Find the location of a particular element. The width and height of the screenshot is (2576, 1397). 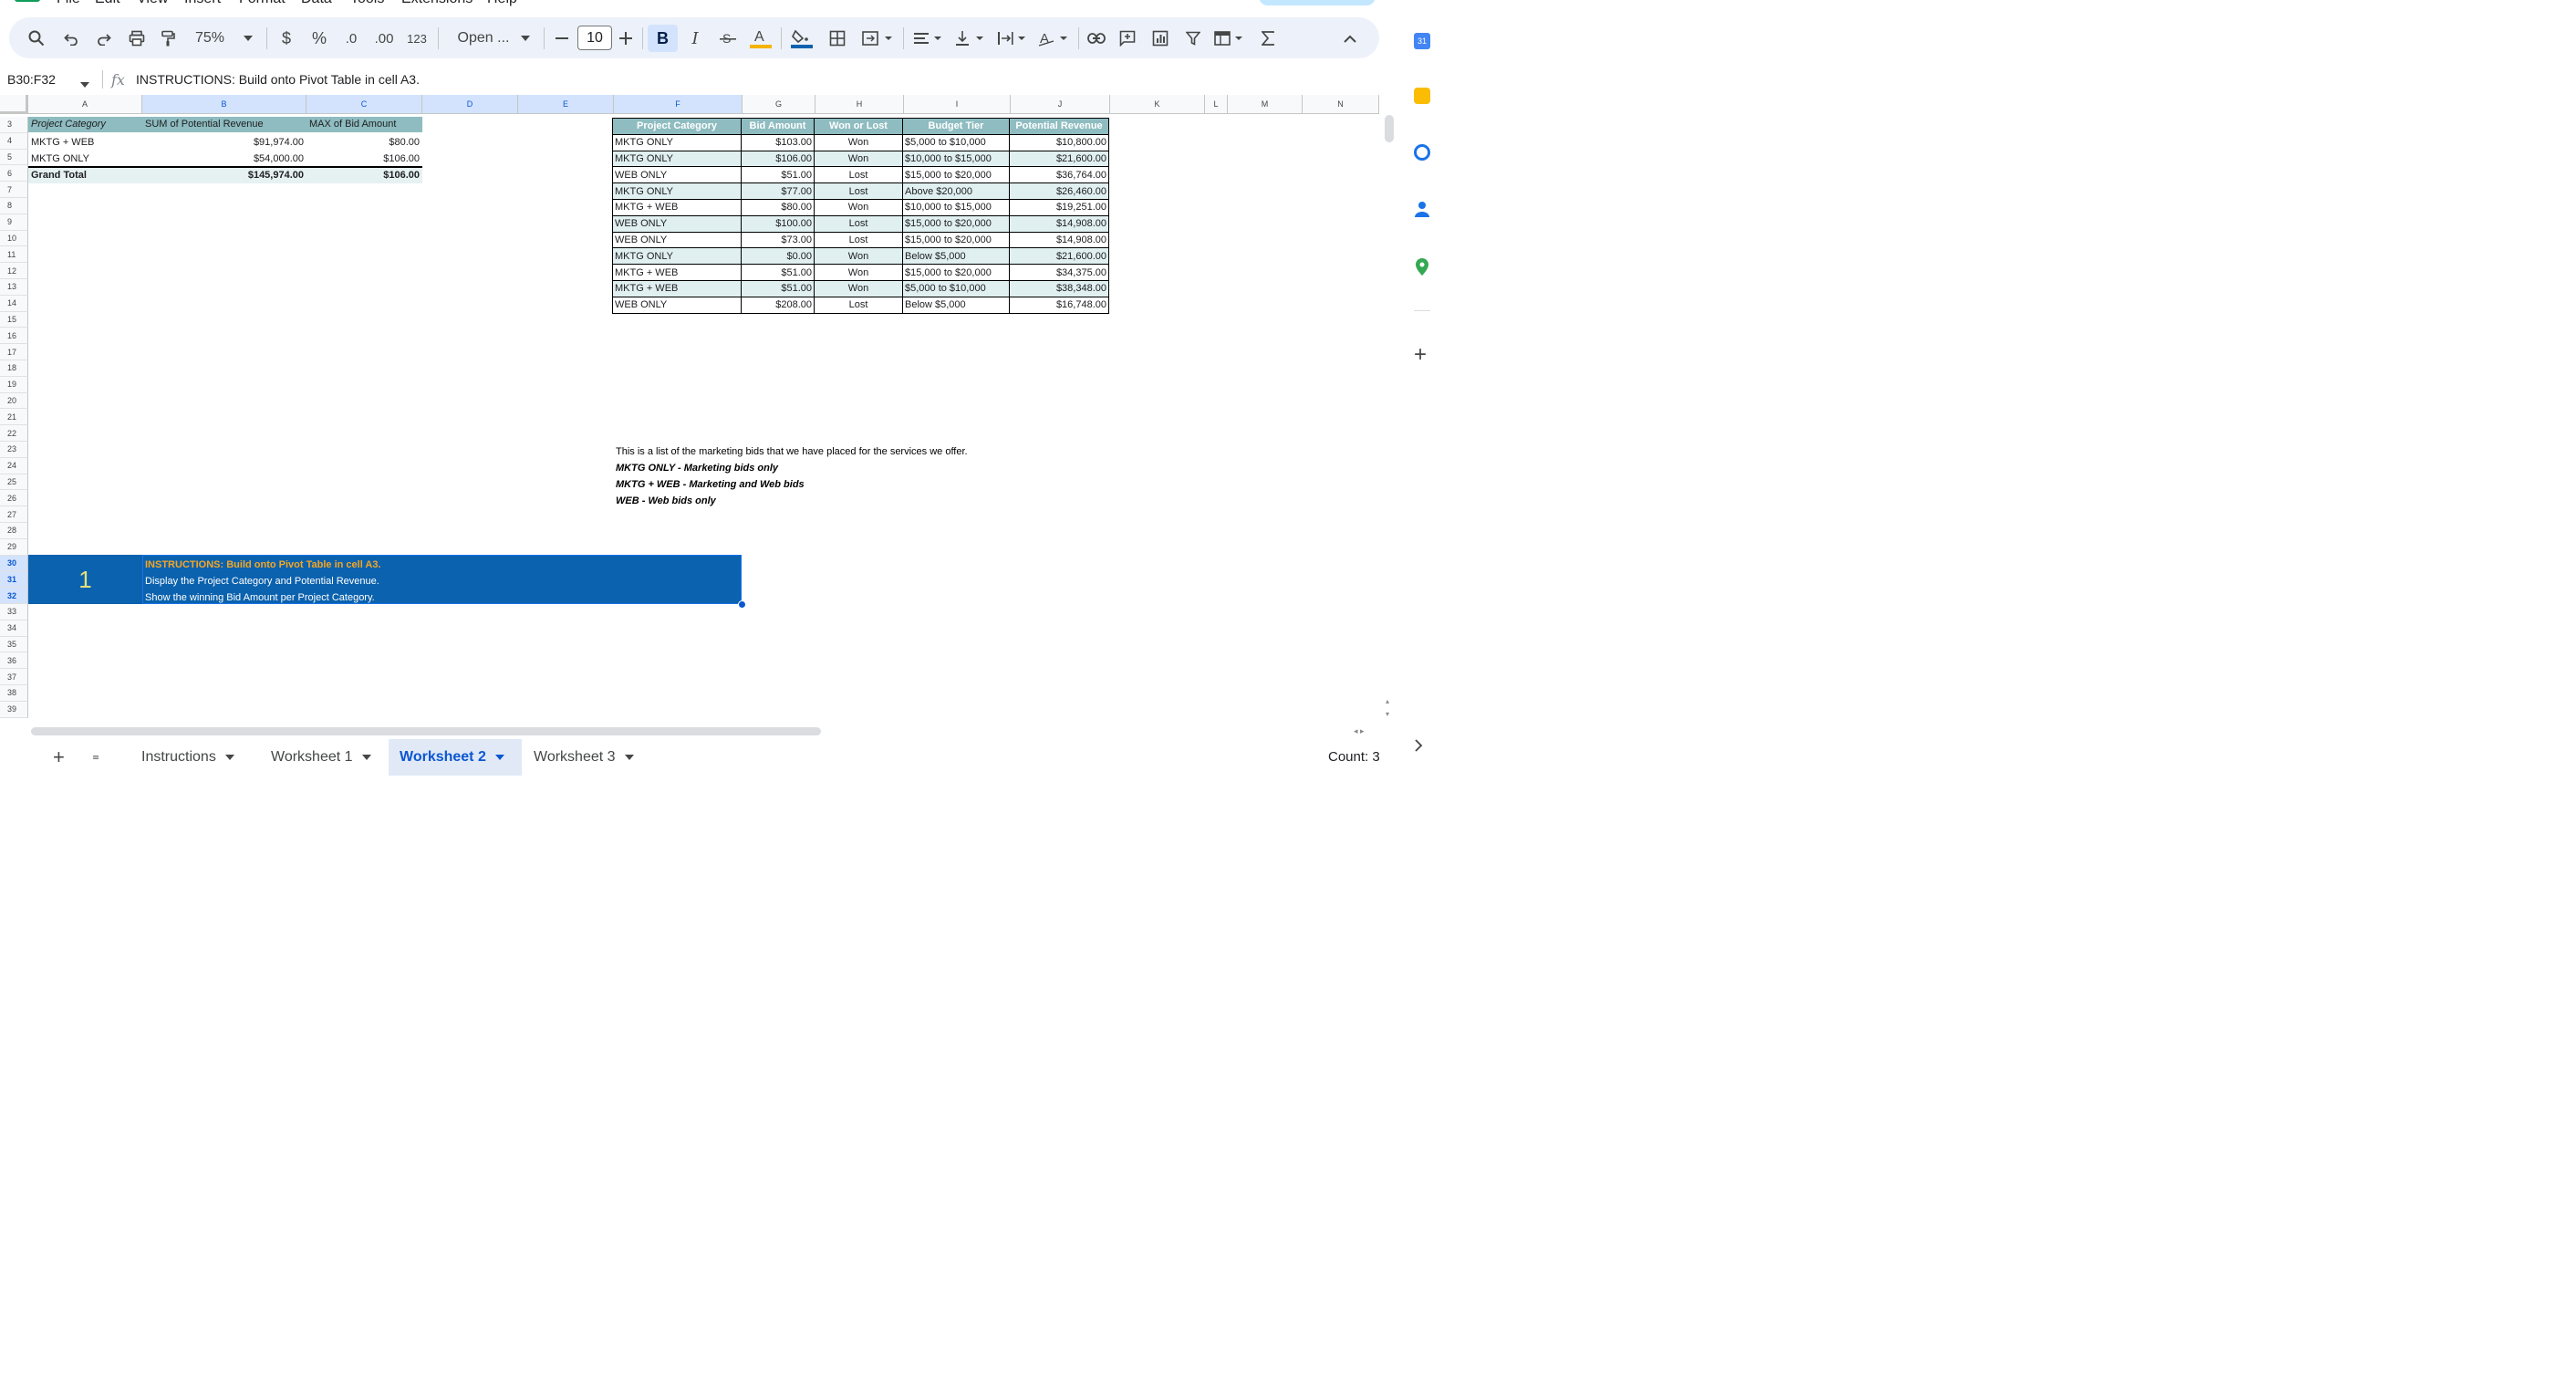

row-header-5: 5 is located at coordinates (14, 158).